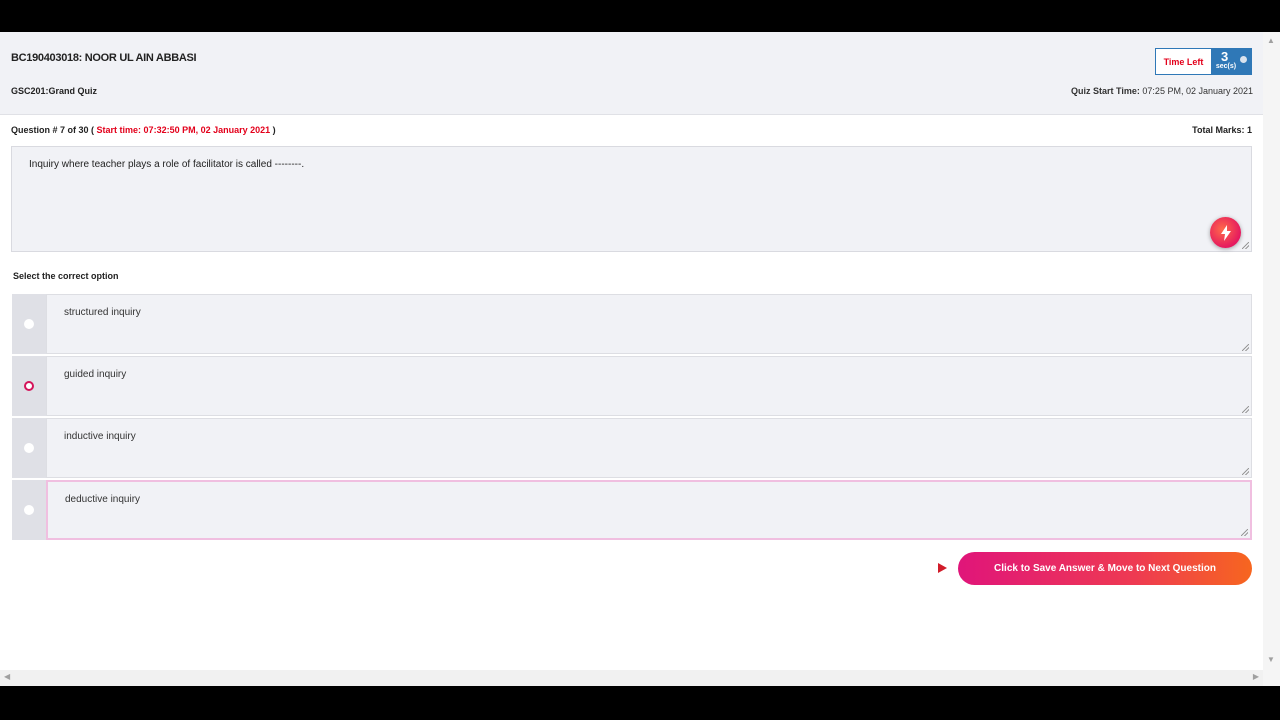 The width and height of the screenshot is (1280, 720). Describe the element at coordinates (1183, 61) in the screenshot. I see `time-left-label: Time Left` at that location.